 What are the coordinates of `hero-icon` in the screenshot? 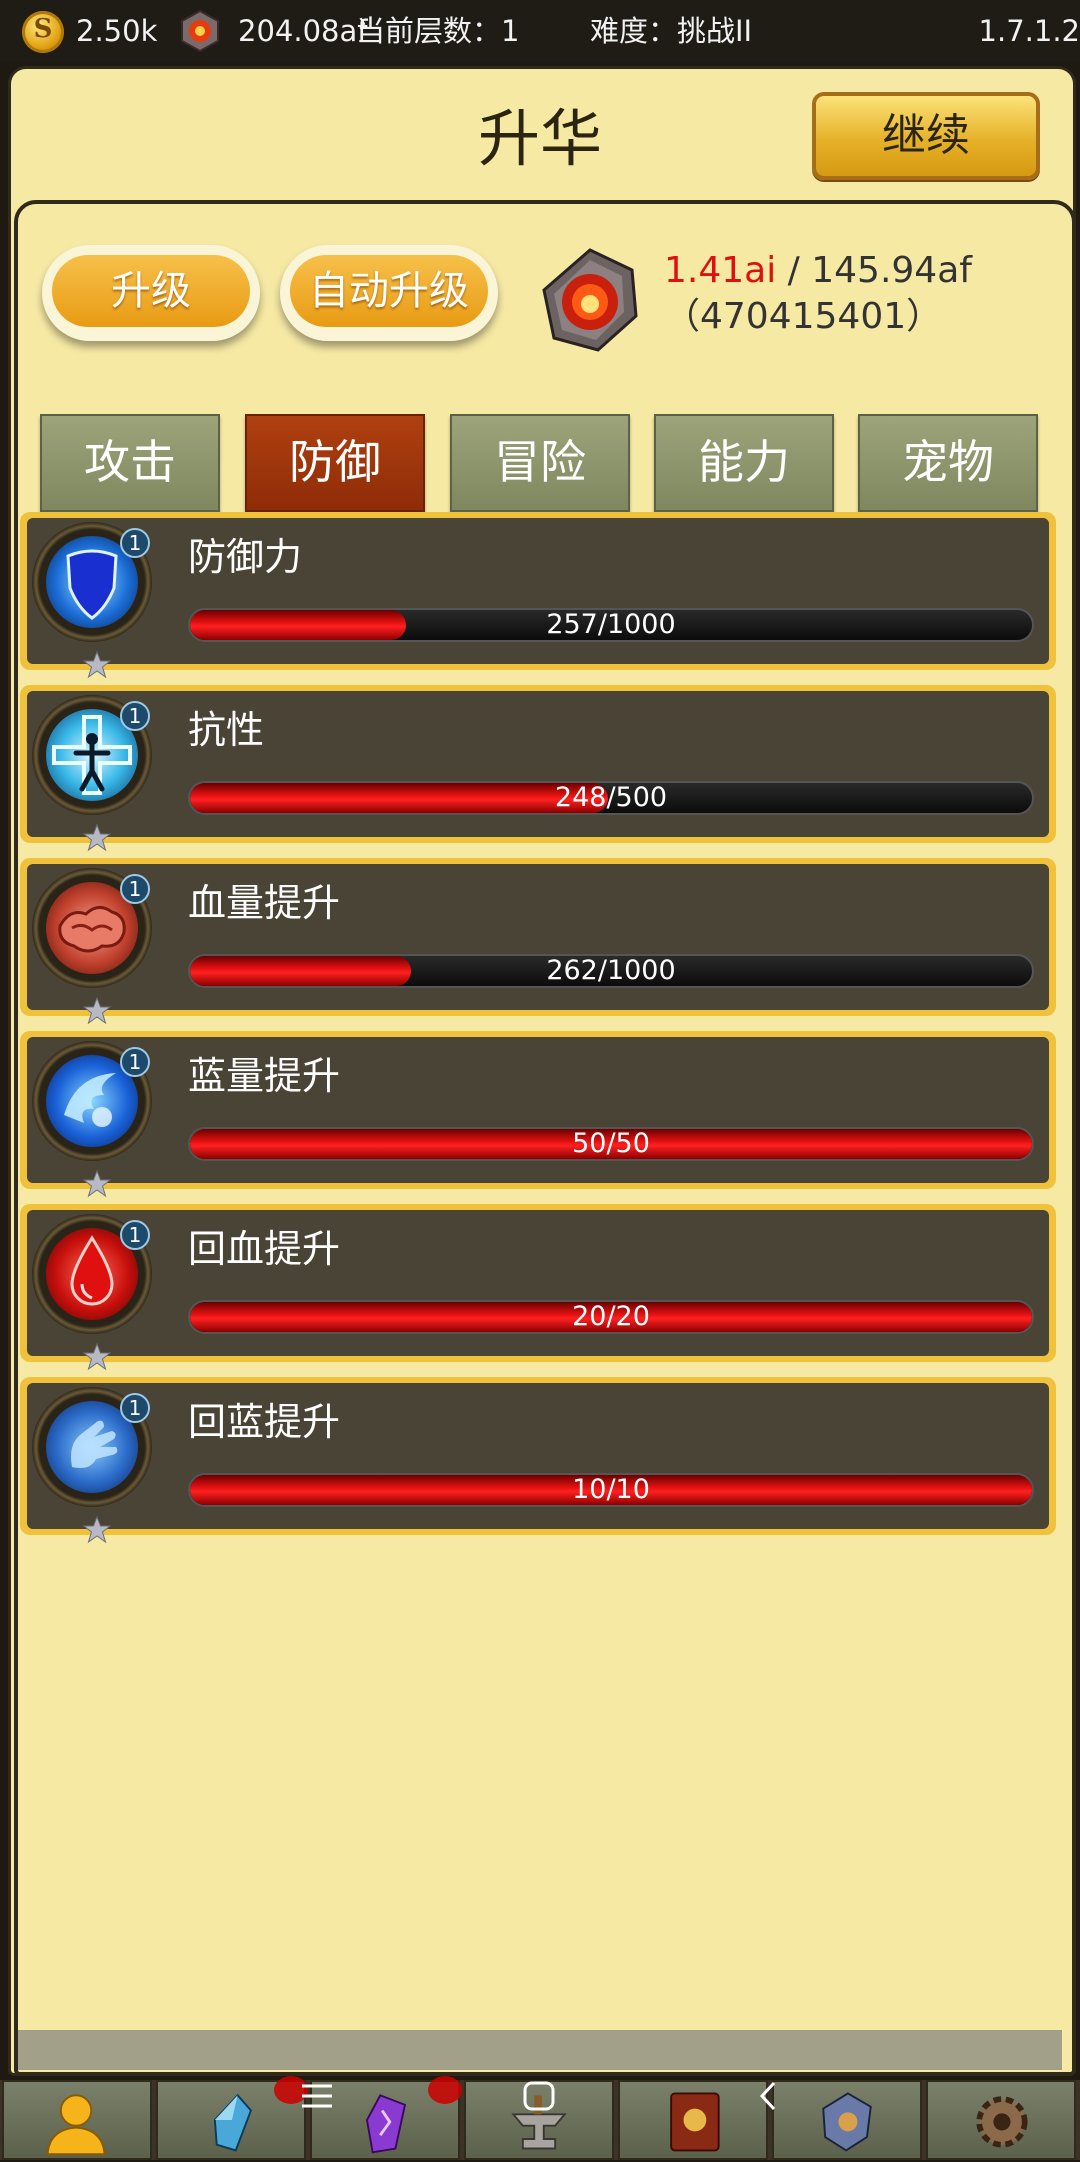 It's located at (76, 2125).